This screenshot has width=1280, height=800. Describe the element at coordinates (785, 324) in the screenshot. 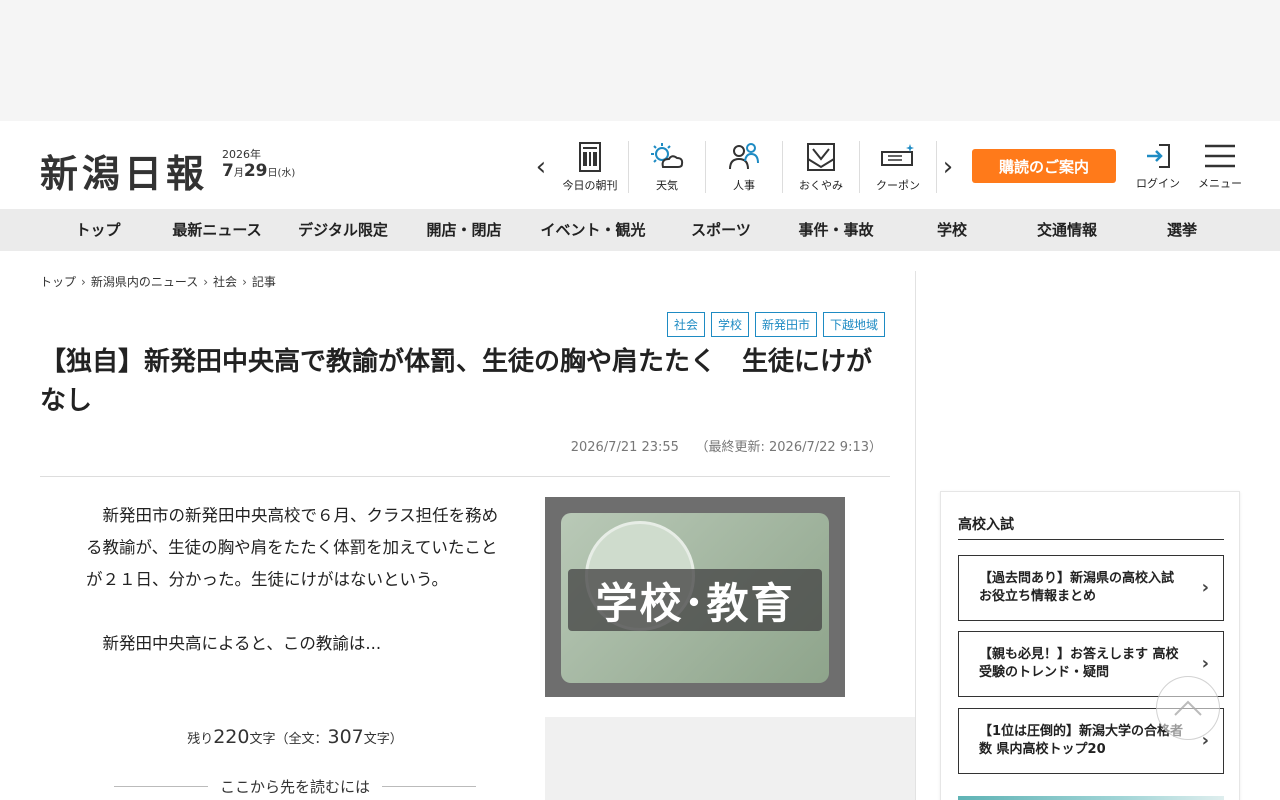

I see `tag-shibata-city: 新発田市` at that location.